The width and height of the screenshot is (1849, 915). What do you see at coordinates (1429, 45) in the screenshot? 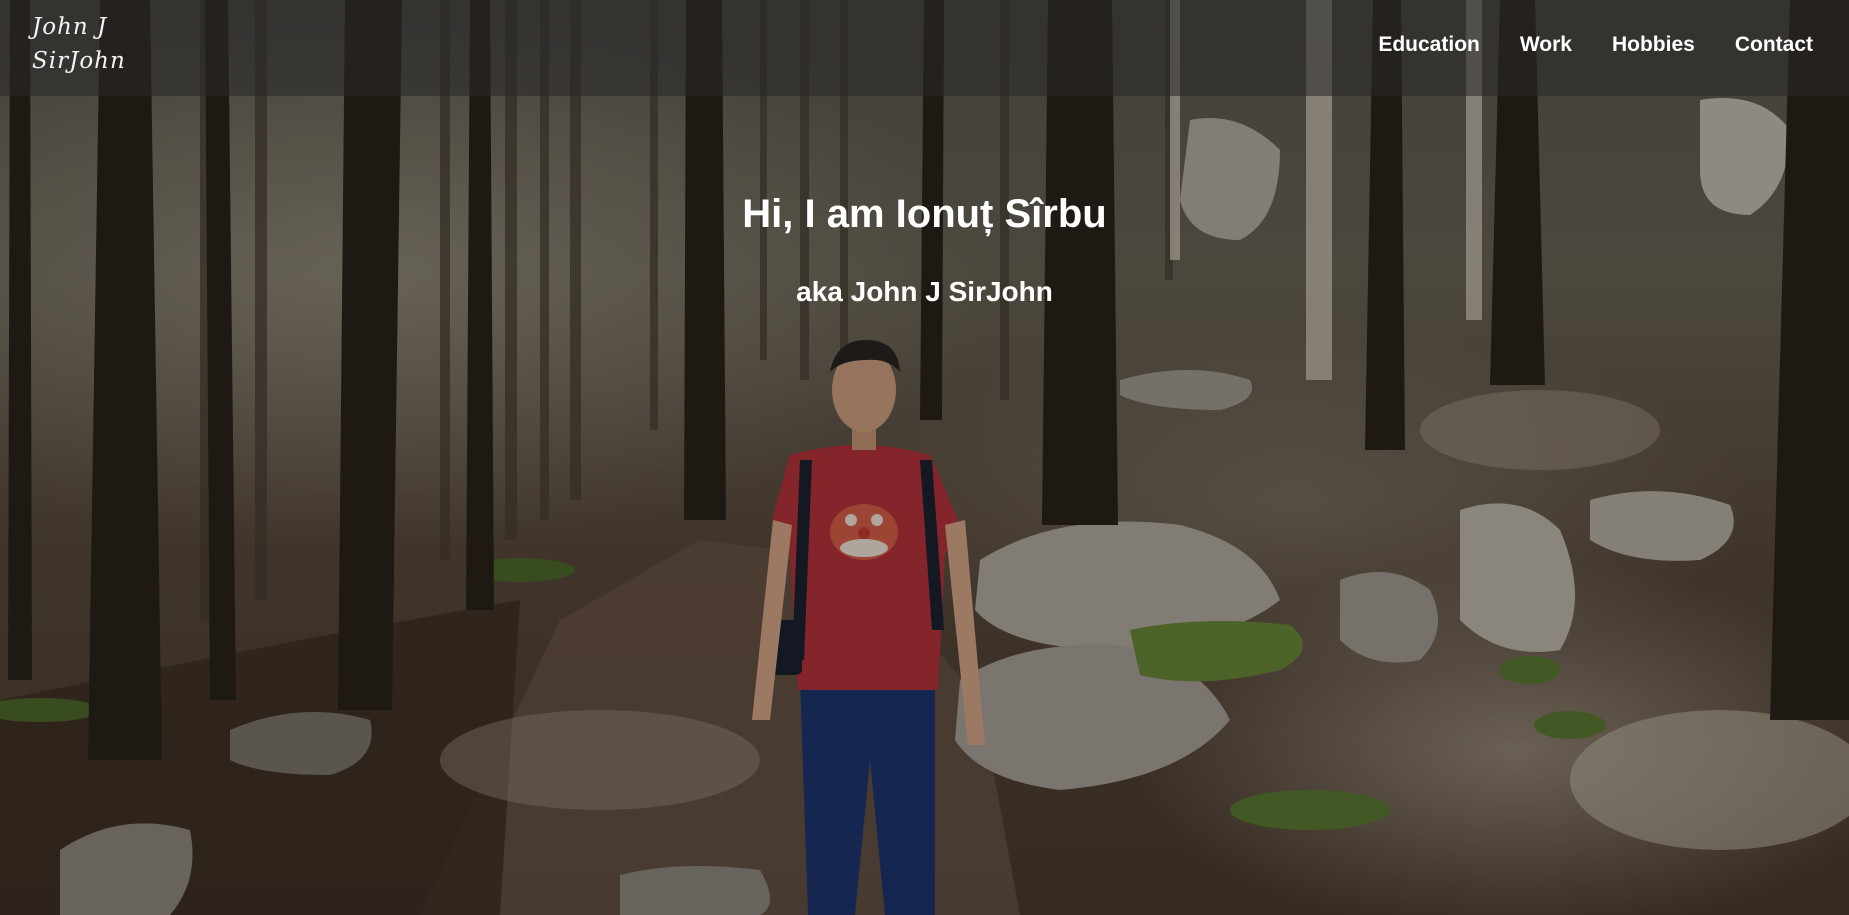
I see `nav-education-link: Education` at bounding box center [1429, 45].